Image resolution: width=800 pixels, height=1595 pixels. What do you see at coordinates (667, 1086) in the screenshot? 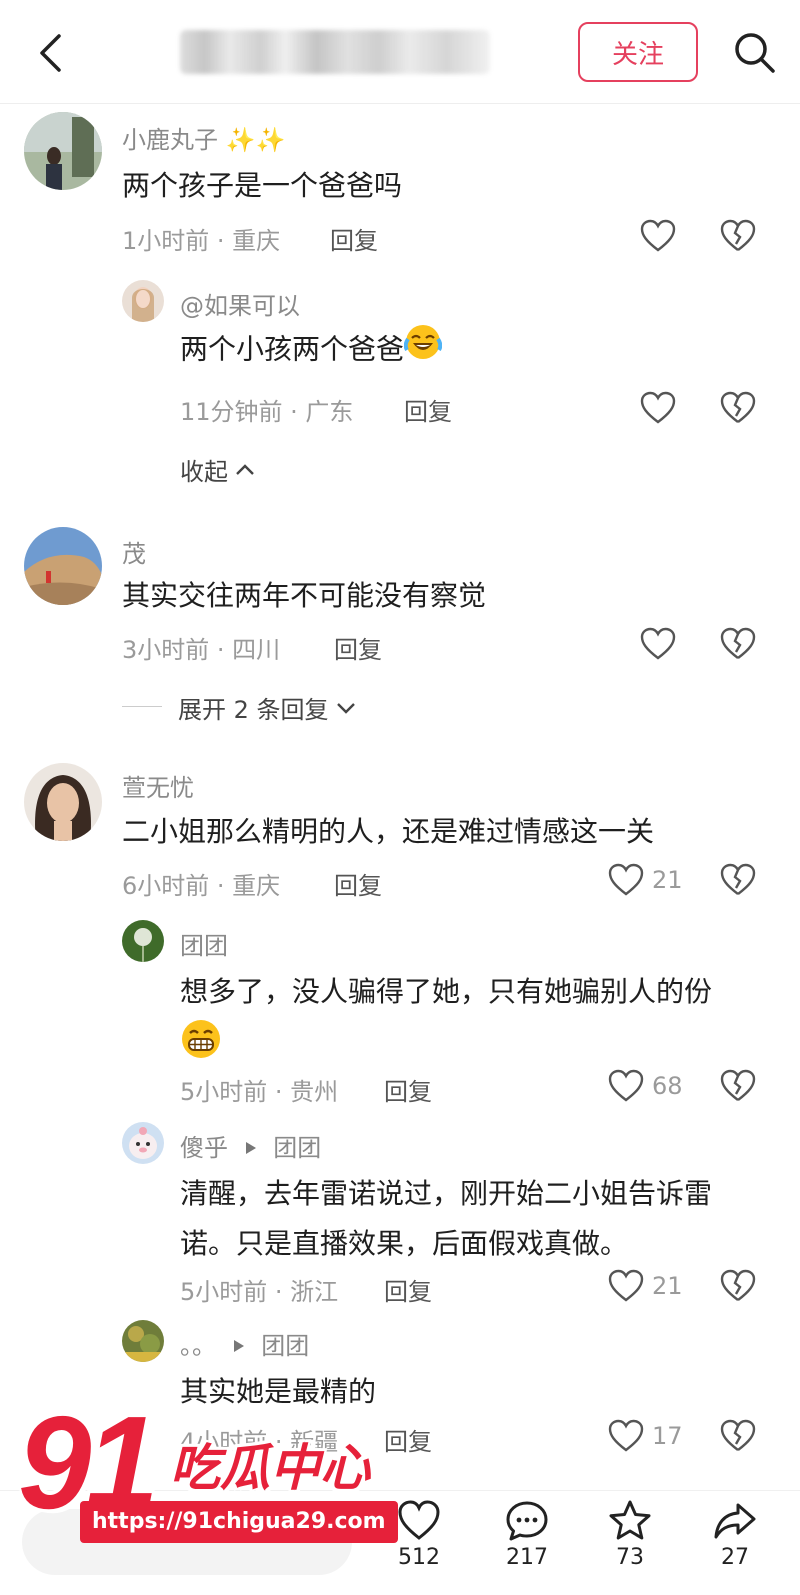
I see `like-count: 68` at bounding box center [667, 1086].